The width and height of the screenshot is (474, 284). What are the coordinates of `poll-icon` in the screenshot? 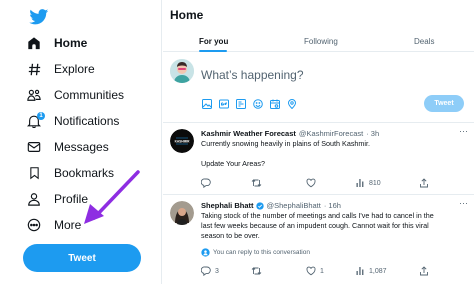 It's located at (240, 103).